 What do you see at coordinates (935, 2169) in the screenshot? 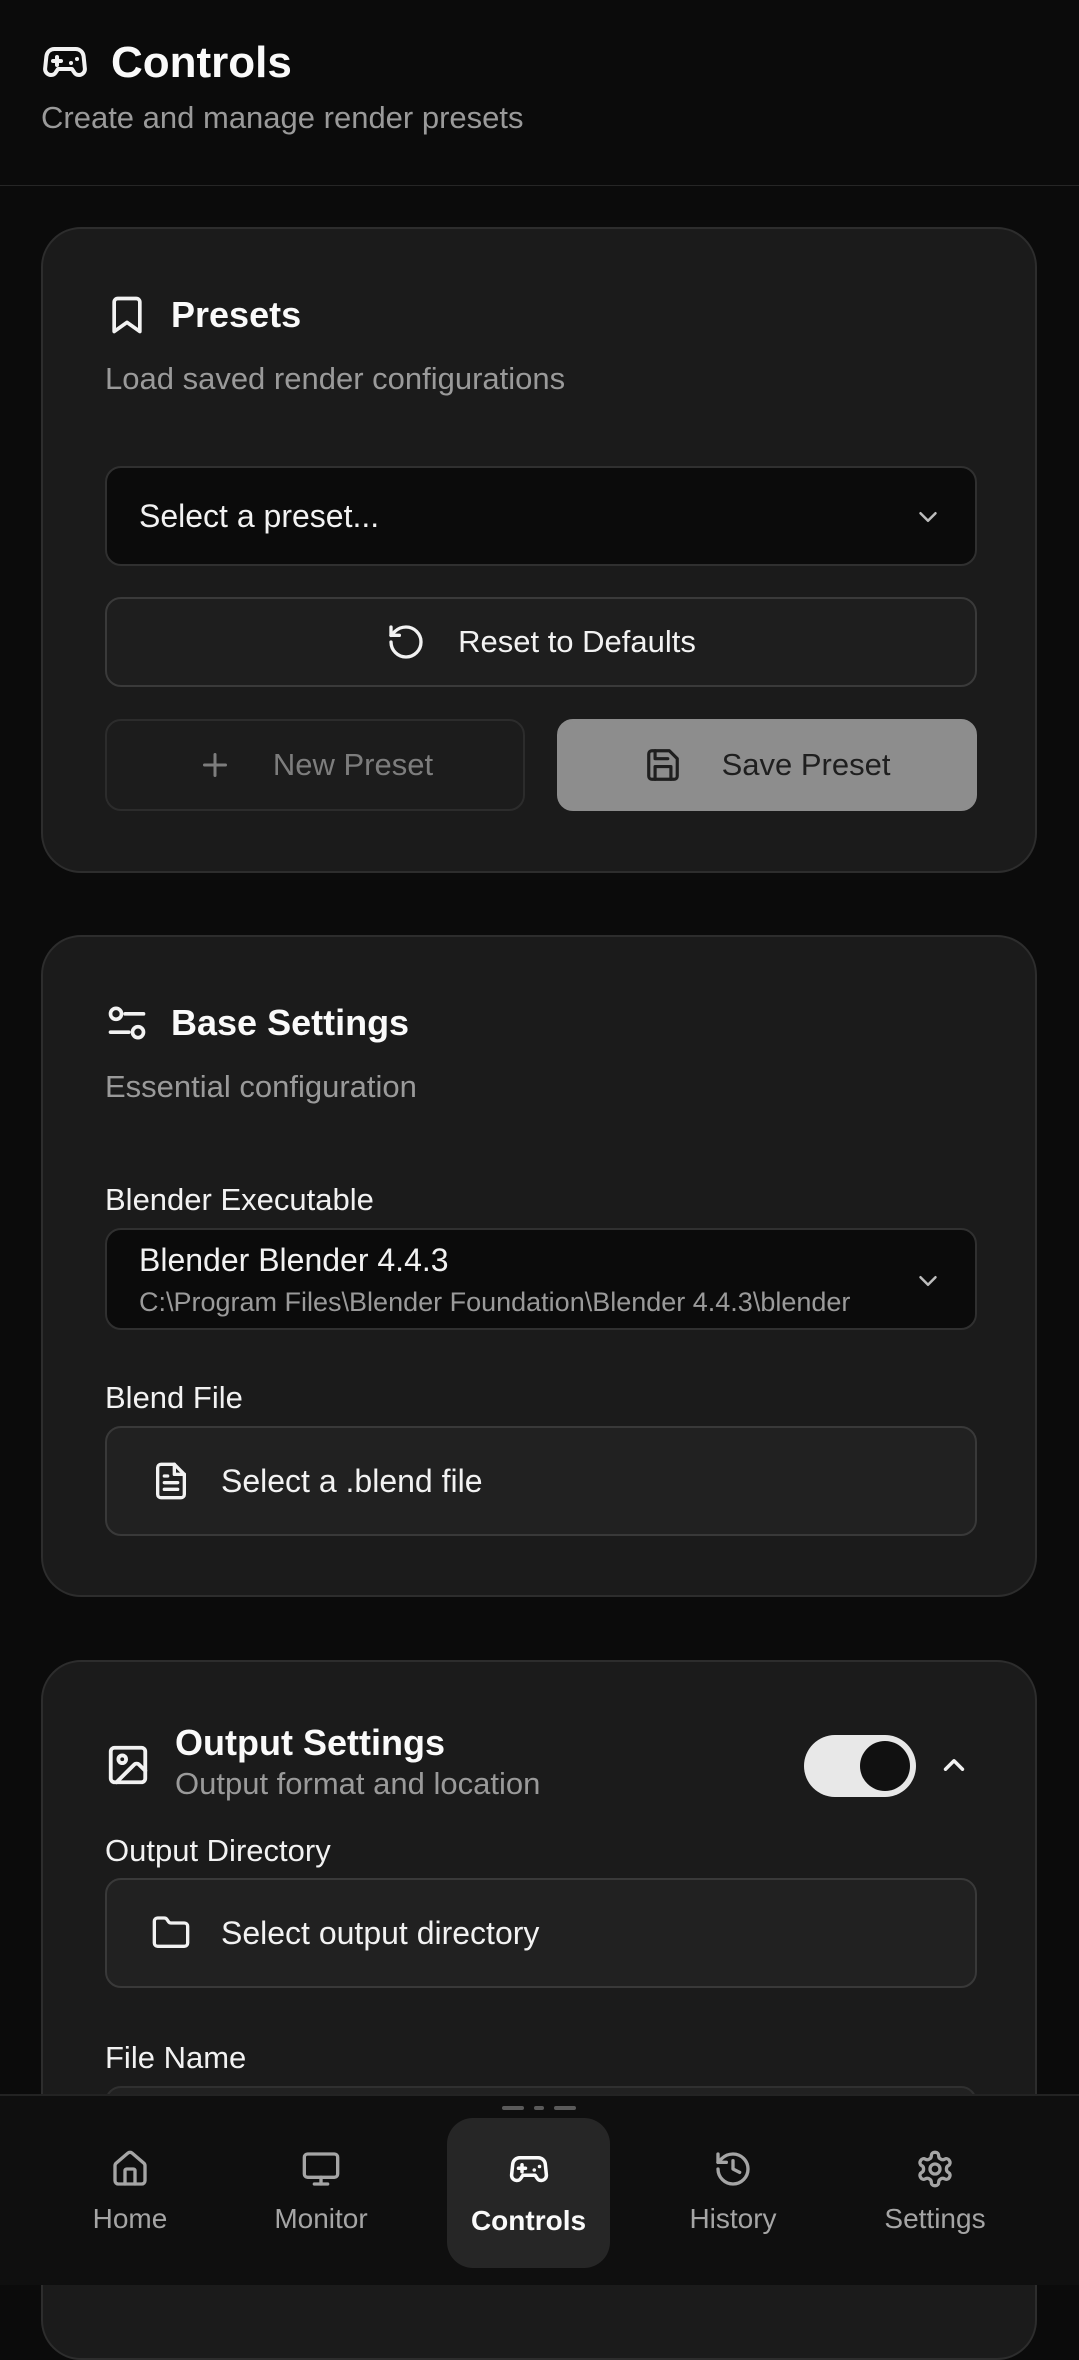
I see `gear-icon` at bounding box center [935, 2169].